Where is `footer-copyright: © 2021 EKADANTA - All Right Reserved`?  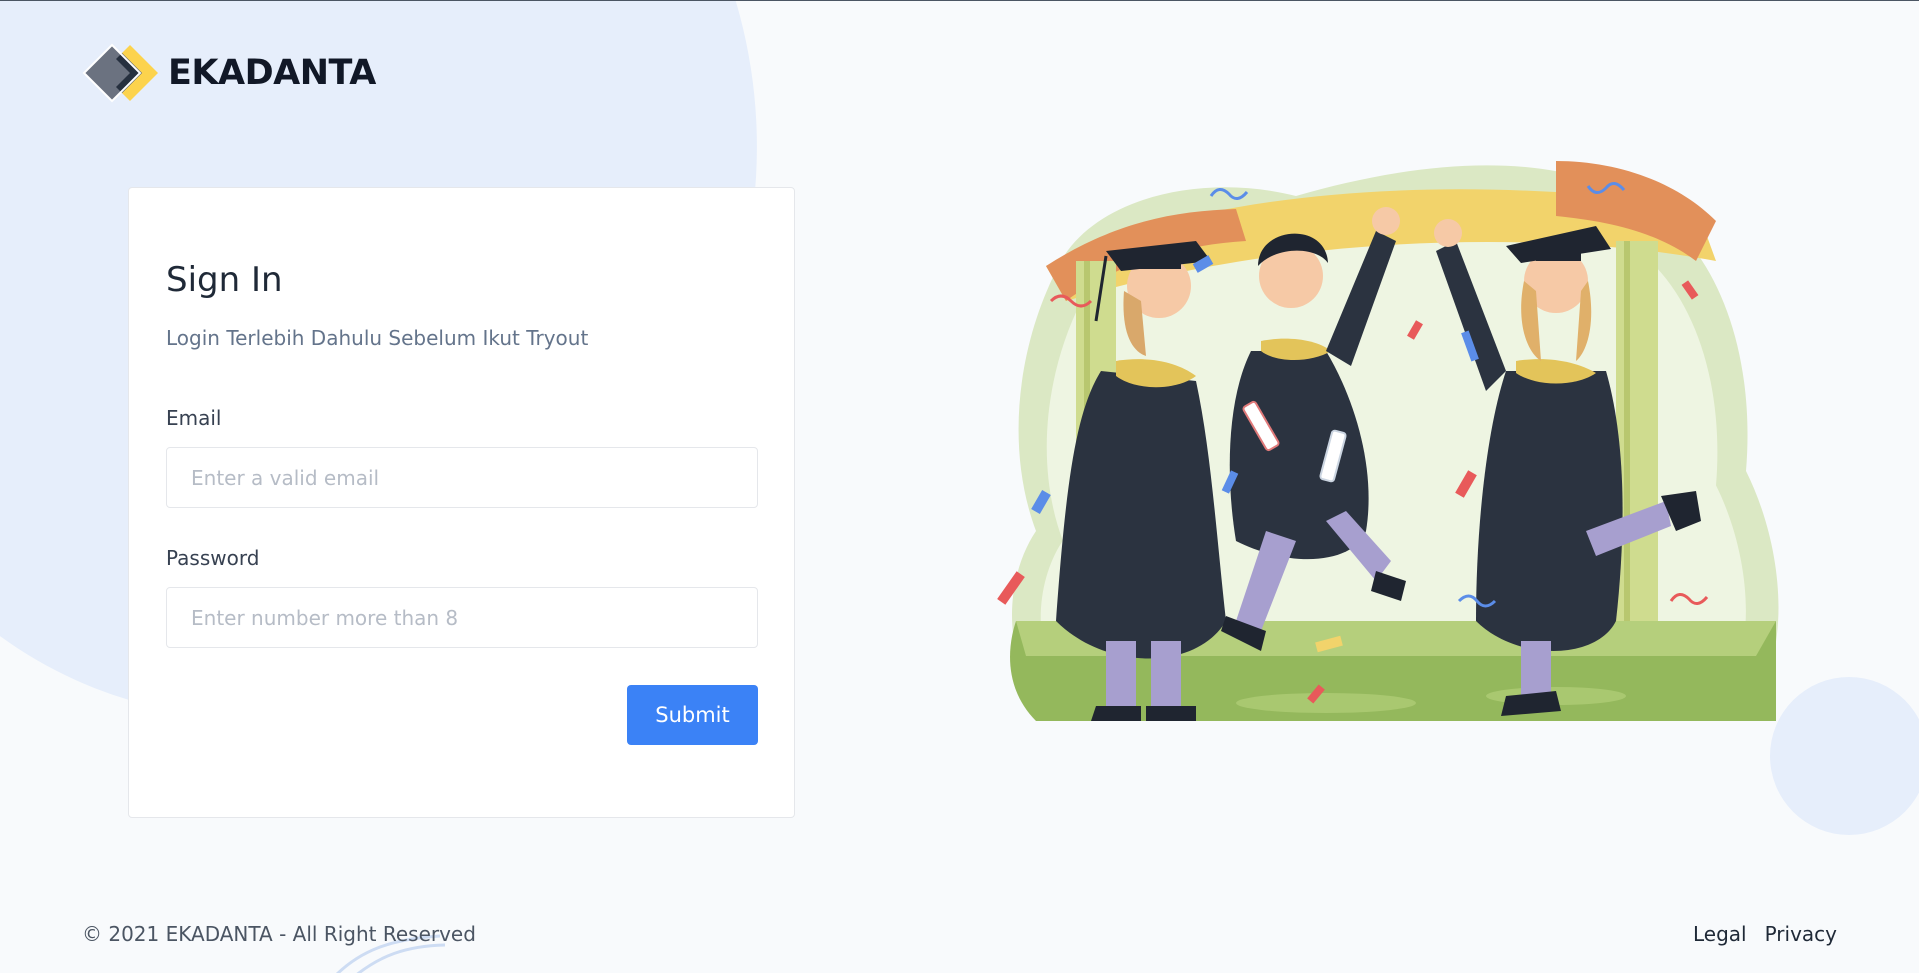
footer-copyright: © 2021 EKADANTA - All Right Reserved is located at coordinates (279, 934).